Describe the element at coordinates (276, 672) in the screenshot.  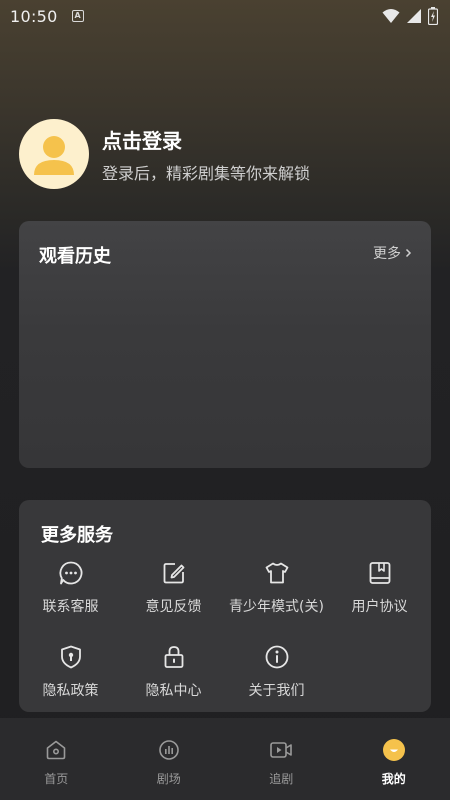
I see `service-about-us: 关于我们` at that location.